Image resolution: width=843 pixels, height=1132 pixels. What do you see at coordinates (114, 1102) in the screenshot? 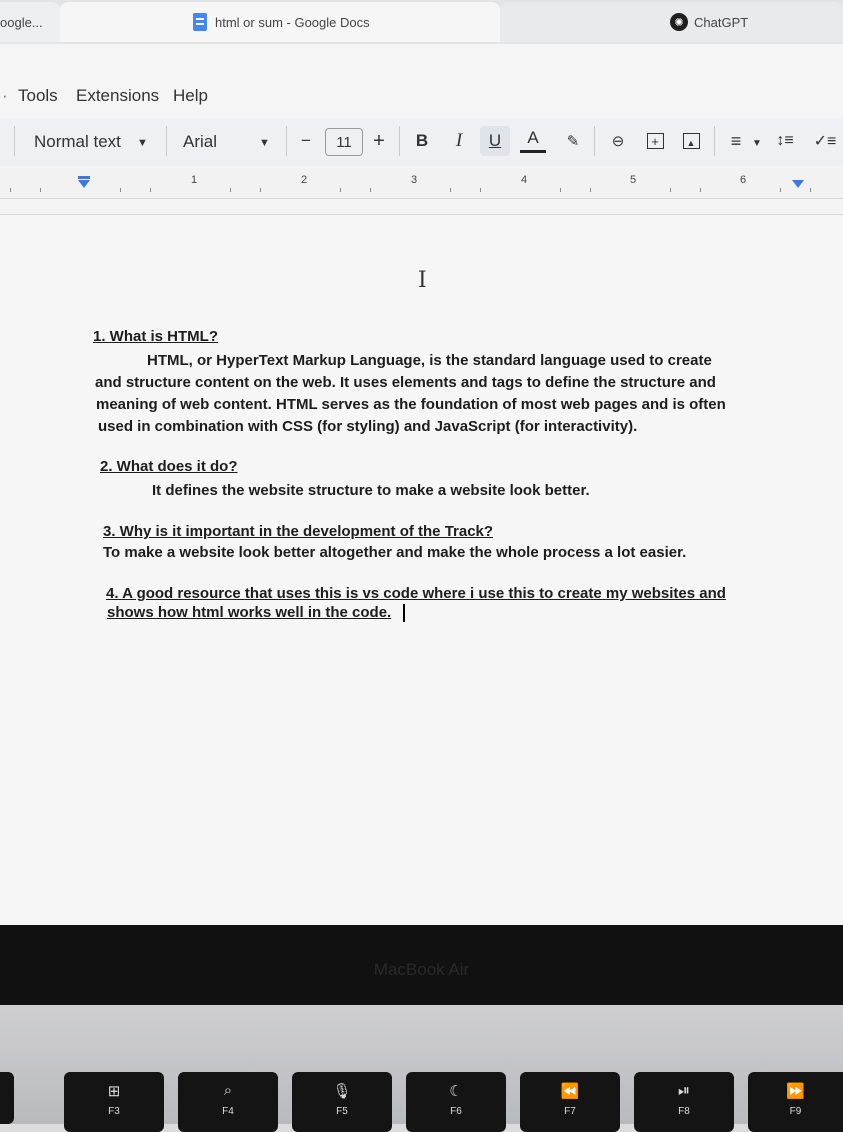
I see `key-f3: ⊞ F3` at bounding box center [114, 1102].